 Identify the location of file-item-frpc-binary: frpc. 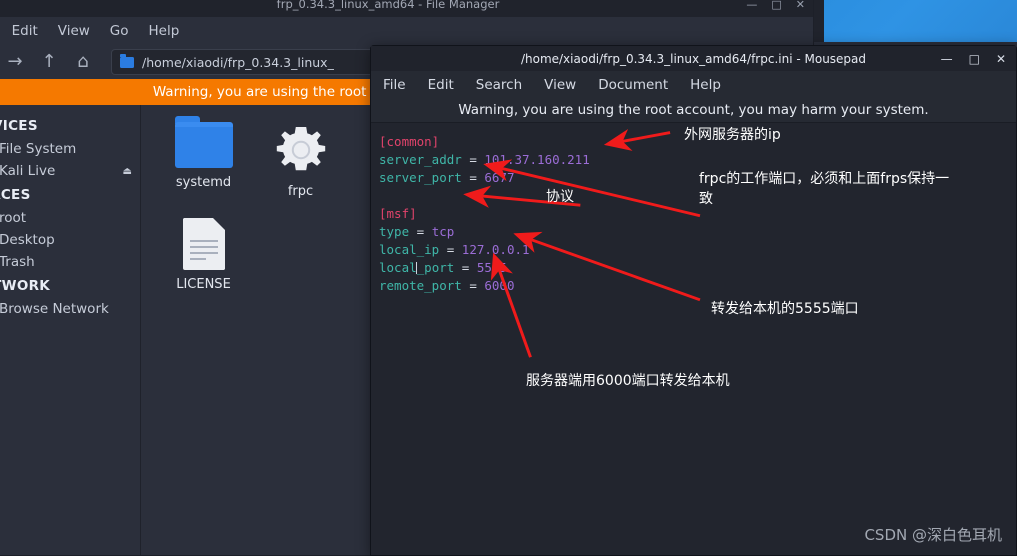
(300, 166).